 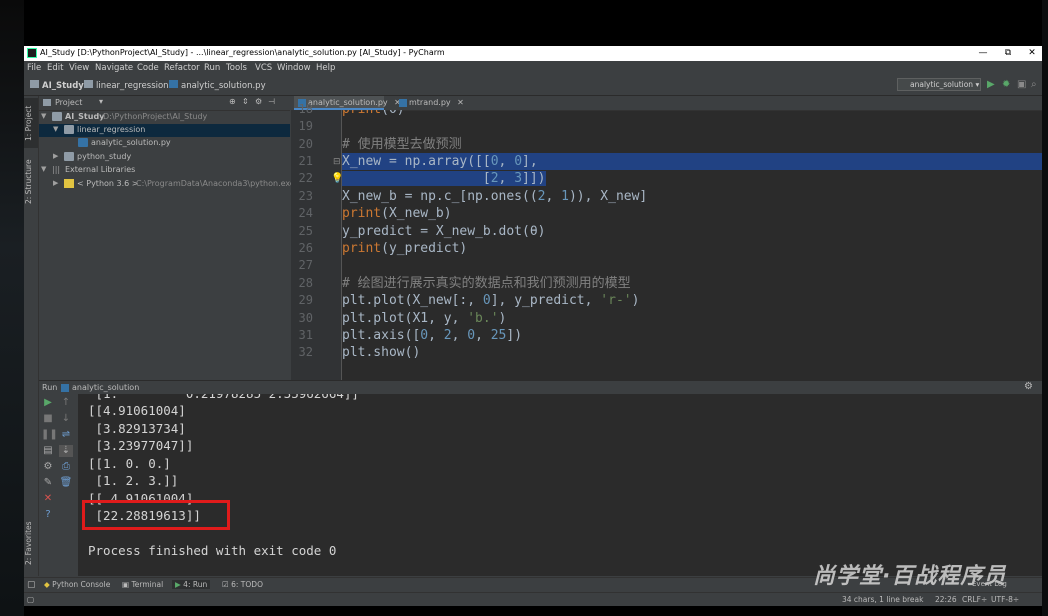 What do you see at coordinates (58, 485) in the screenshot?
I see `run-toolbar: ▶ ↑ ■ ↓ ❚❚ ⇌ ▤ ⇣ ⚙ ⎙ ✎ 🗑 ✕ ?` at bounding box center [58, 485].